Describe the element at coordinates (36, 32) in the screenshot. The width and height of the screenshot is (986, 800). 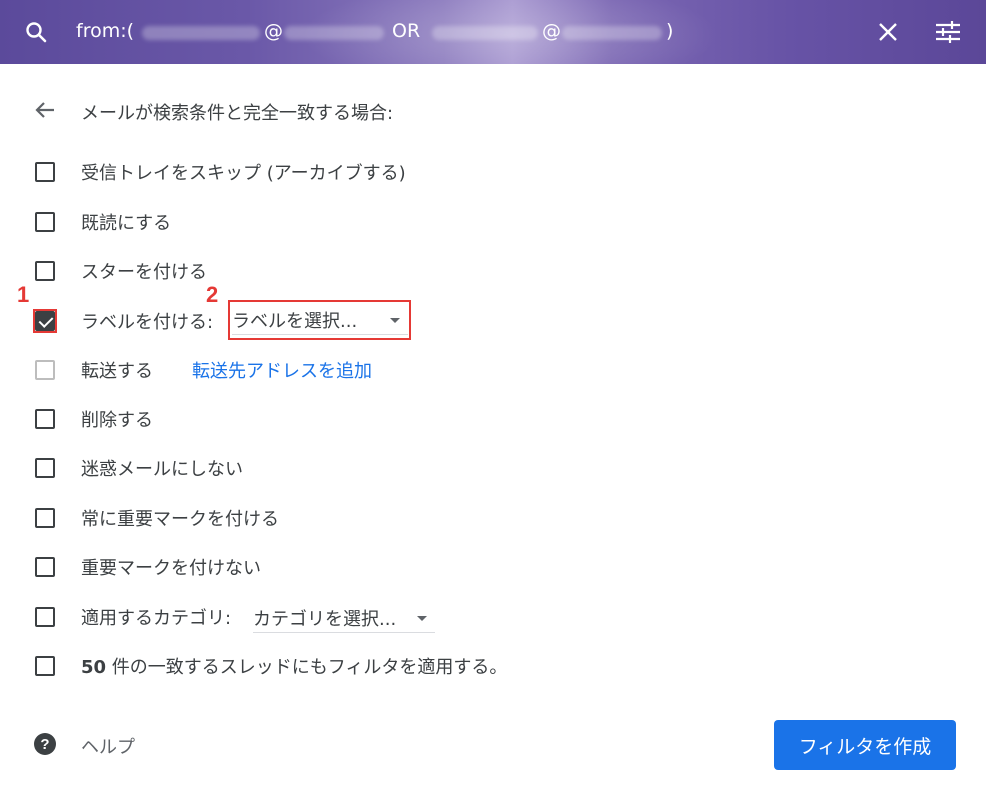
I see `search-icon` at that location.